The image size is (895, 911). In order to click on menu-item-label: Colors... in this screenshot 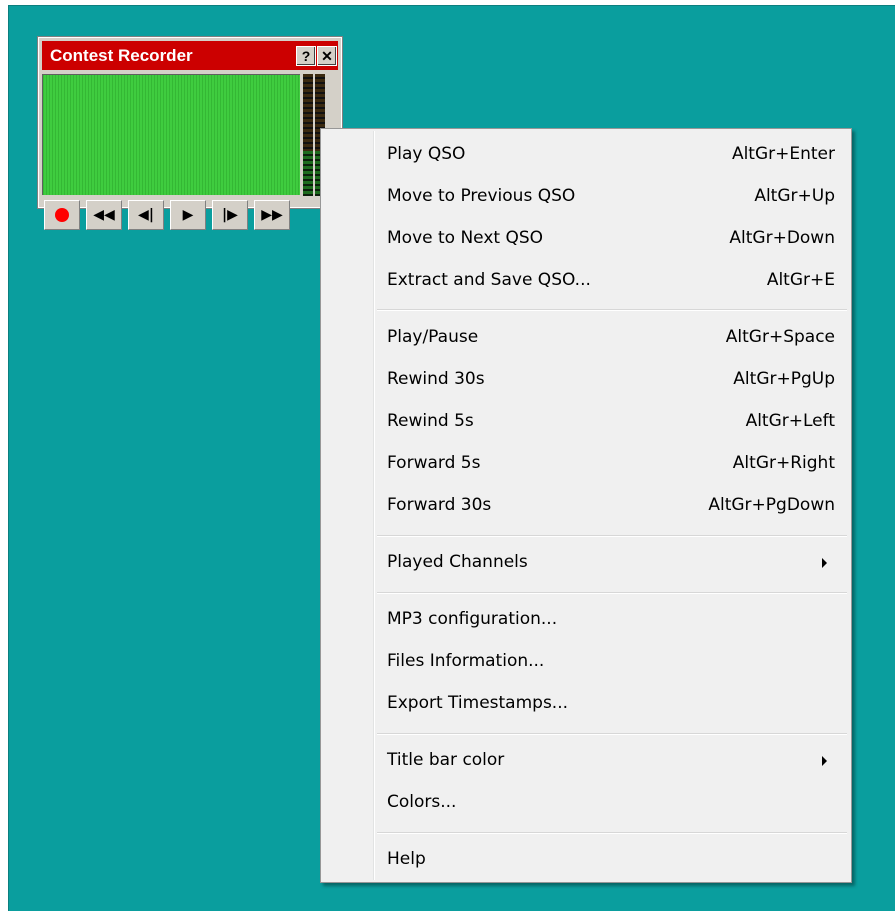, I will do `click(422, 802)`.